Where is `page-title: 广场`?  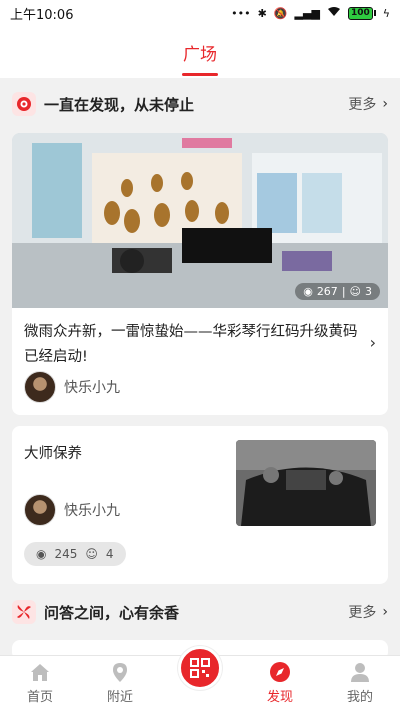
page-title: 广场 is located at coordinates (200, 52).